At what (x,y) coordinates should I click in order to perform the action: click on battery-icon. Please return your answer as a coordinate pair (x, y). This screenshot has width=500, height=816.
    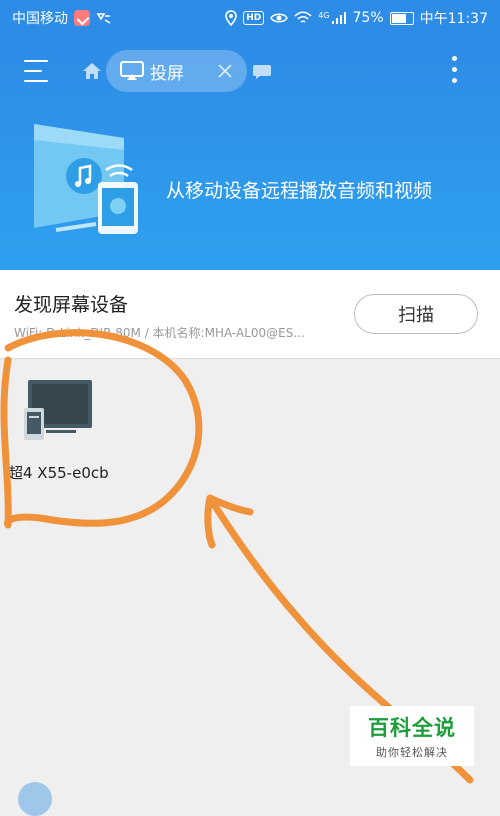
    Looking at the image, I should click on (401, 18).